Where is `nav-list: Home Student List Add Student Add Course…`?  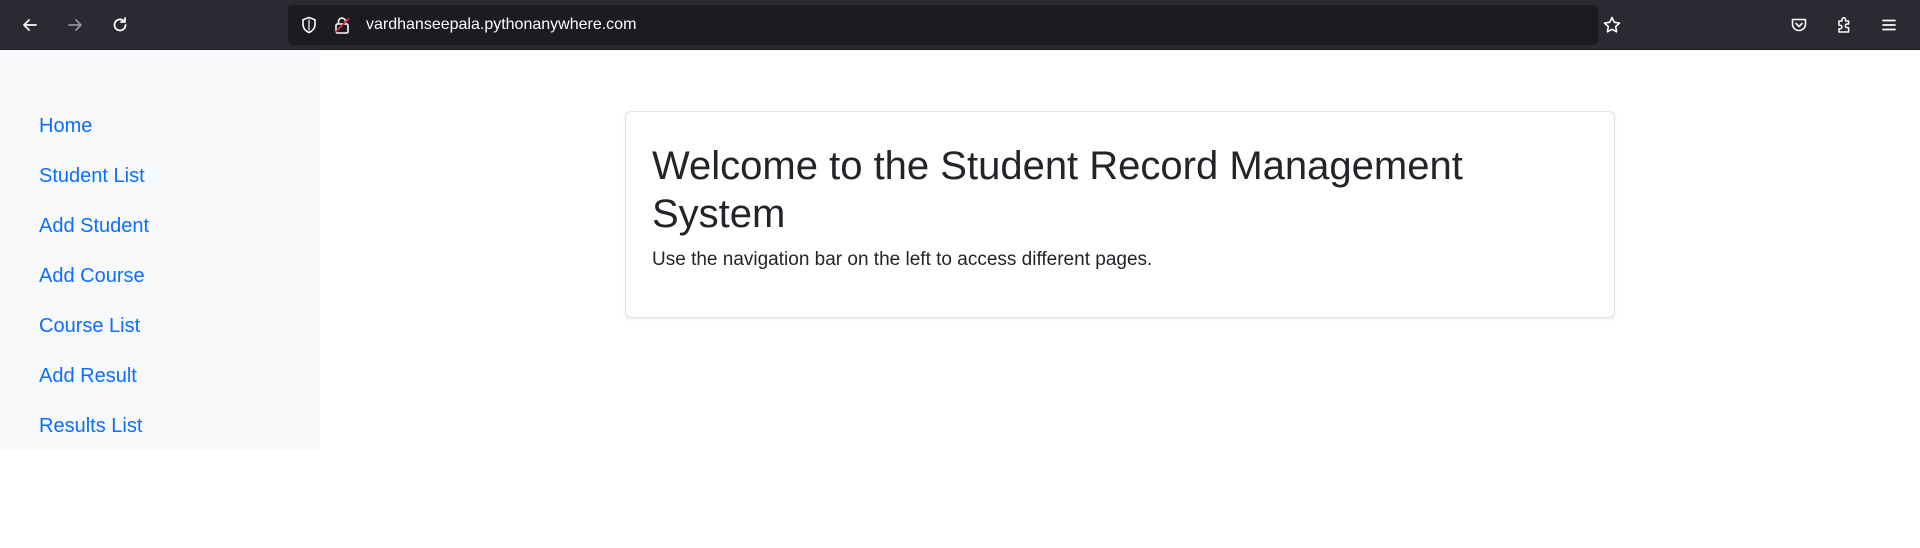
nav-list: Home Student List Add Student Add Course… is located at coordinates (94, 289).